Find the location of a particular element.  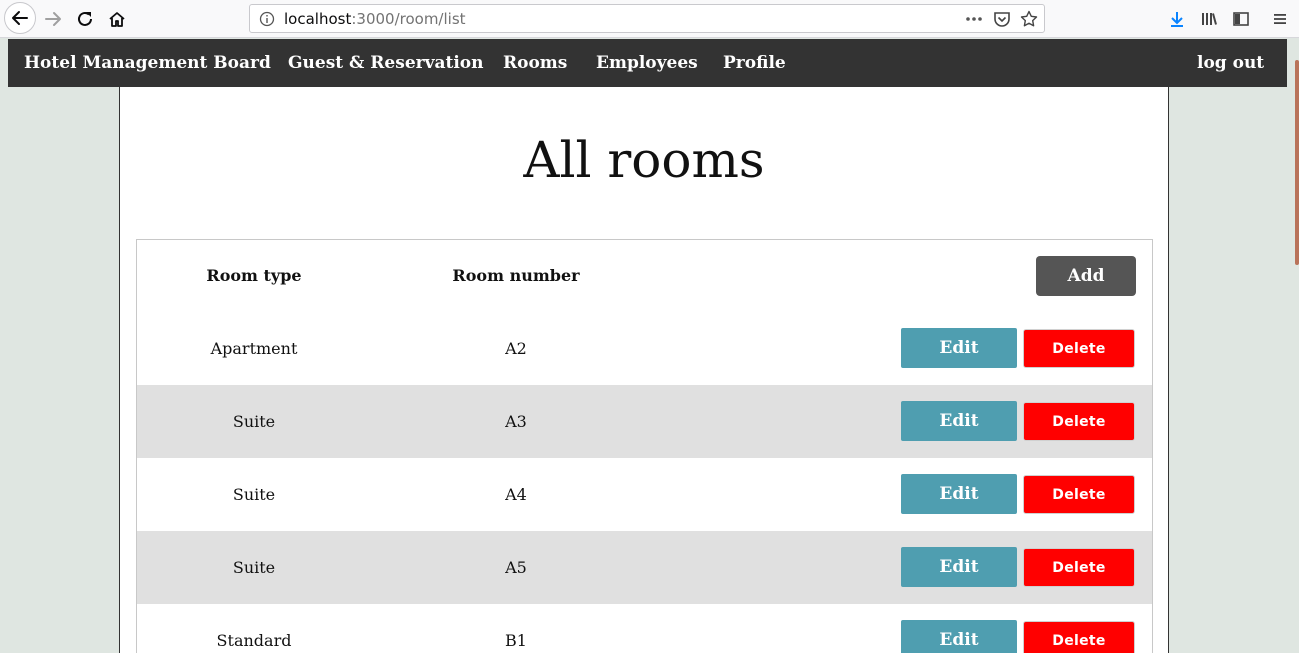

url-host: localhost is located at coordinates (318, 19).